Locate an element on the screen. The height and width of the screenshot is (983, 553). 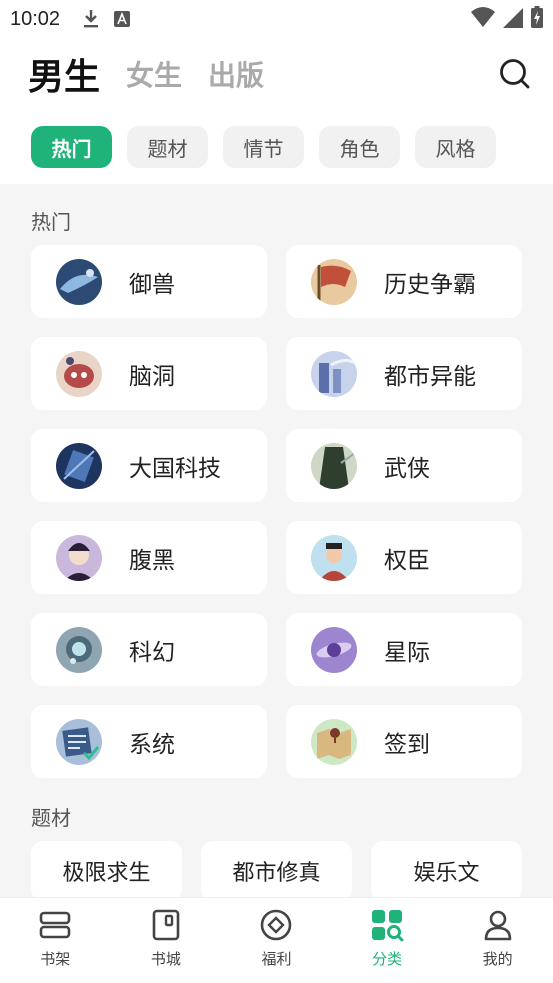
city-power-thumb is located at coordinates (334, 373).